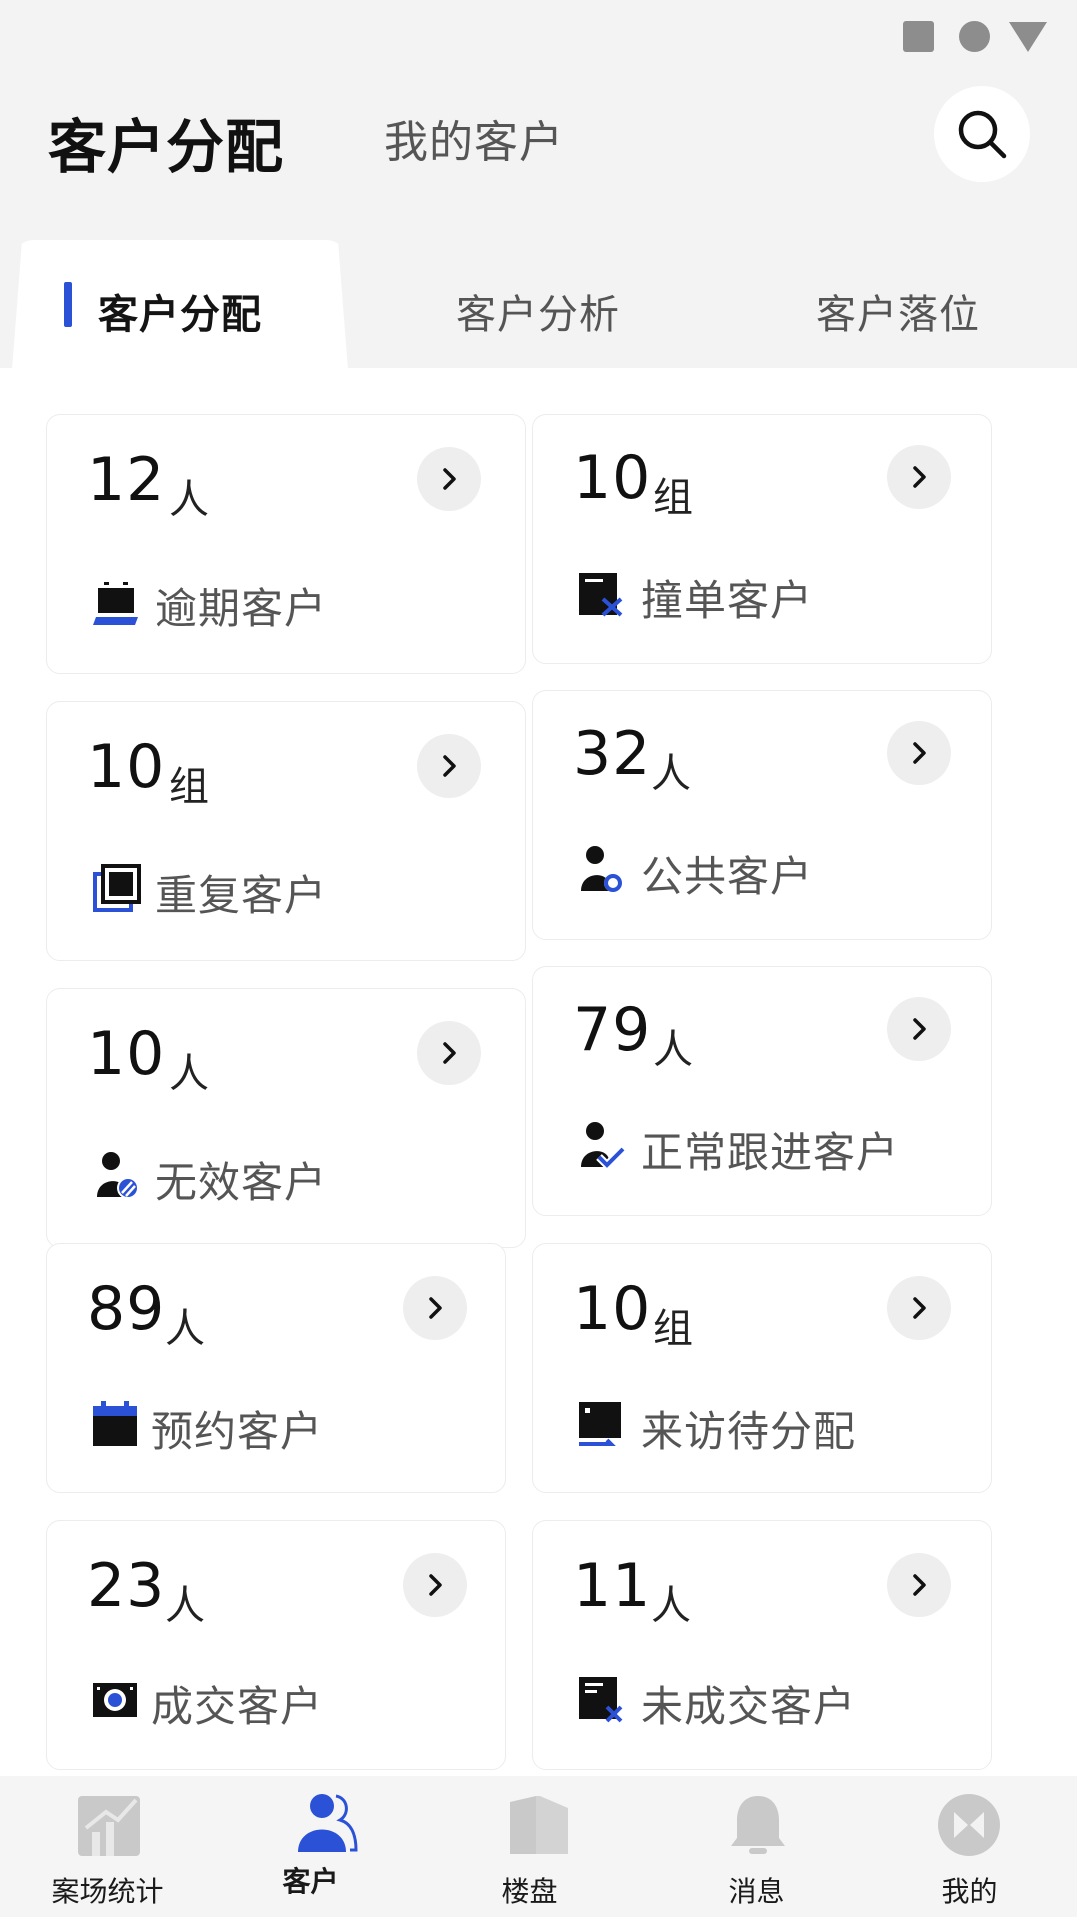 This screenshot has height=1917, width=1077. Describe the element at coordinates (756, 1891) in the screenshot. I see `nav-label: 消息` at that location.